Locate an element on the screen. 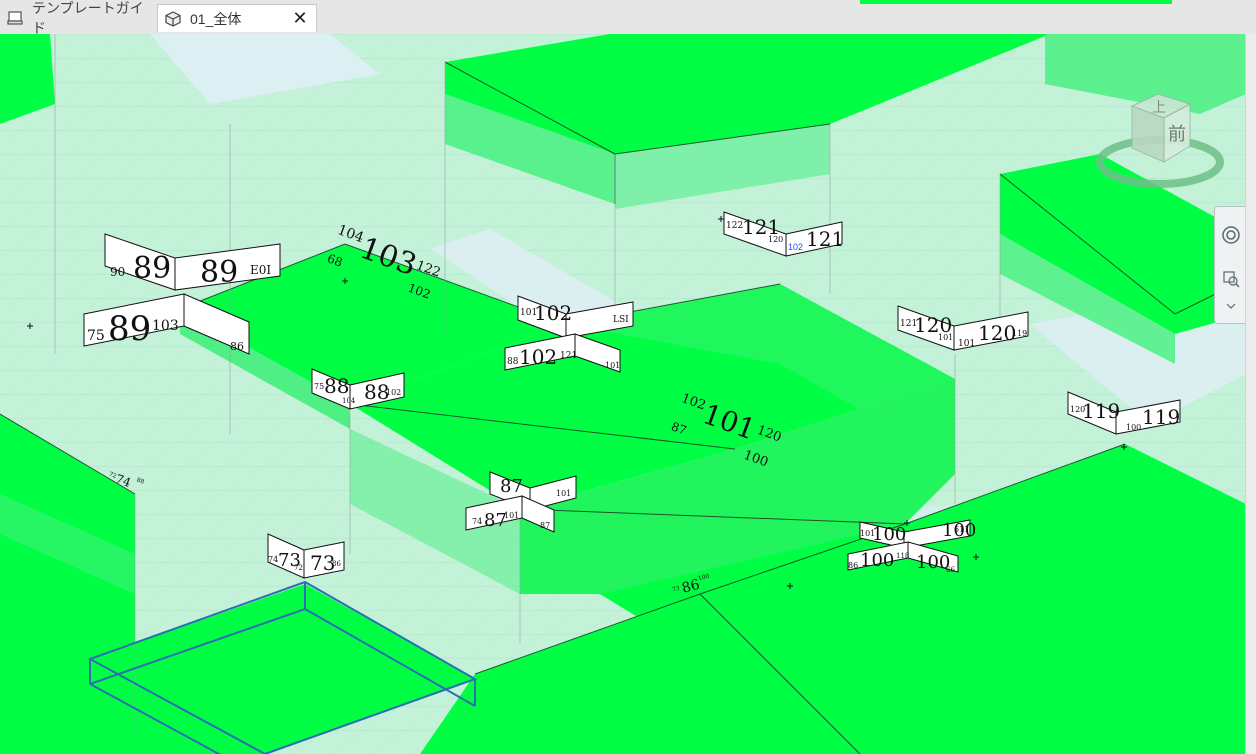  tab-label: 01_全体 is located at coordinates (216, 18).